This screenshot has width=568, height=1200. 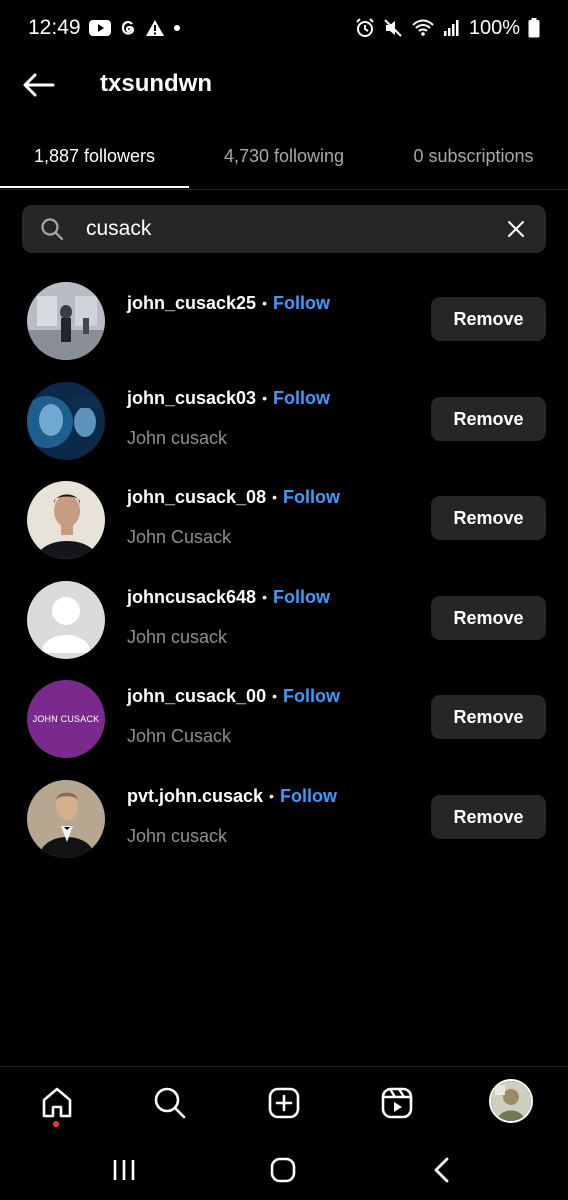 I want to click on nav-home, so click(x=57, y=1103).